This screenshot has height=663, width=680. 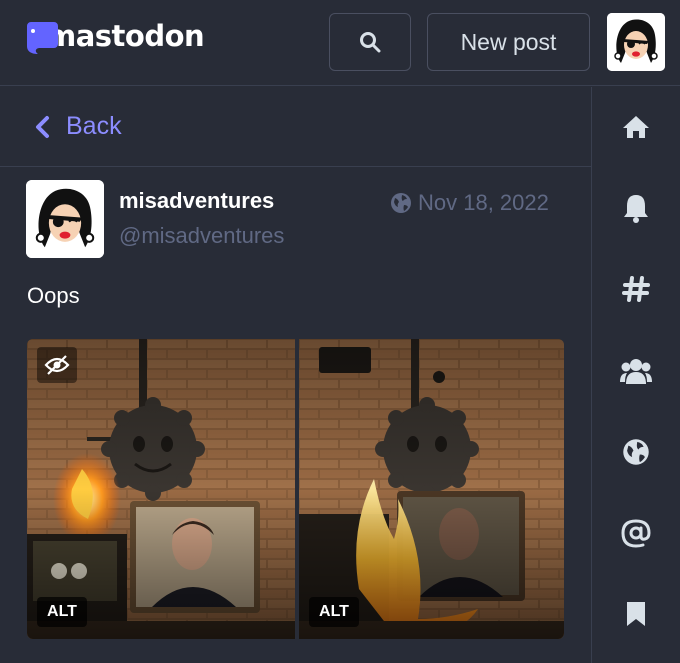 I want to click on status-timestamp: Nov 18, 2022, so click(x=469, y=203).